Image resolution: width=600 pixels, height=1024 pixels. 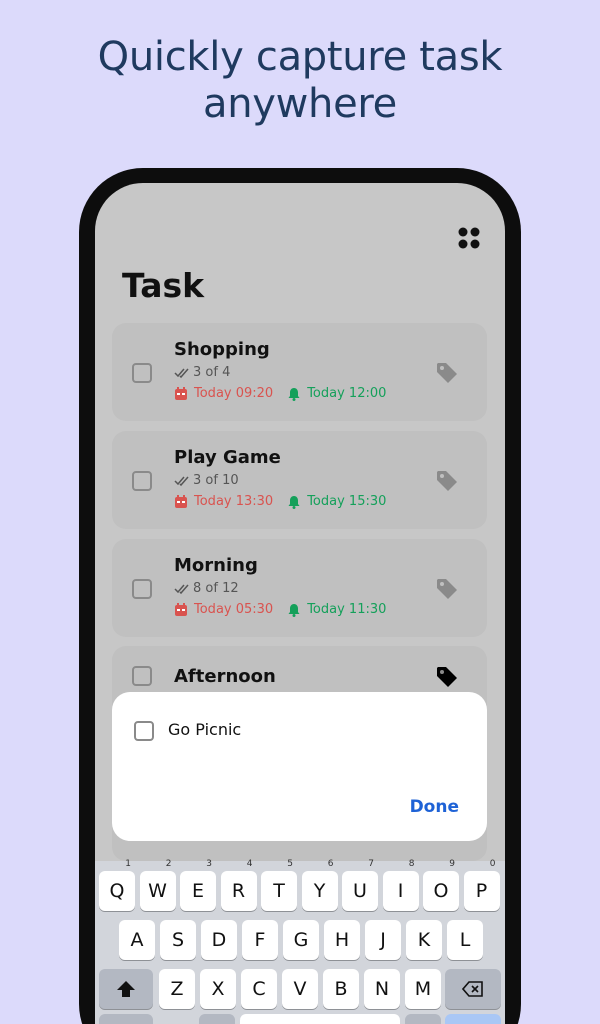 I want to click on new-task-input: Go Picnic, so click(x=204, y=729).